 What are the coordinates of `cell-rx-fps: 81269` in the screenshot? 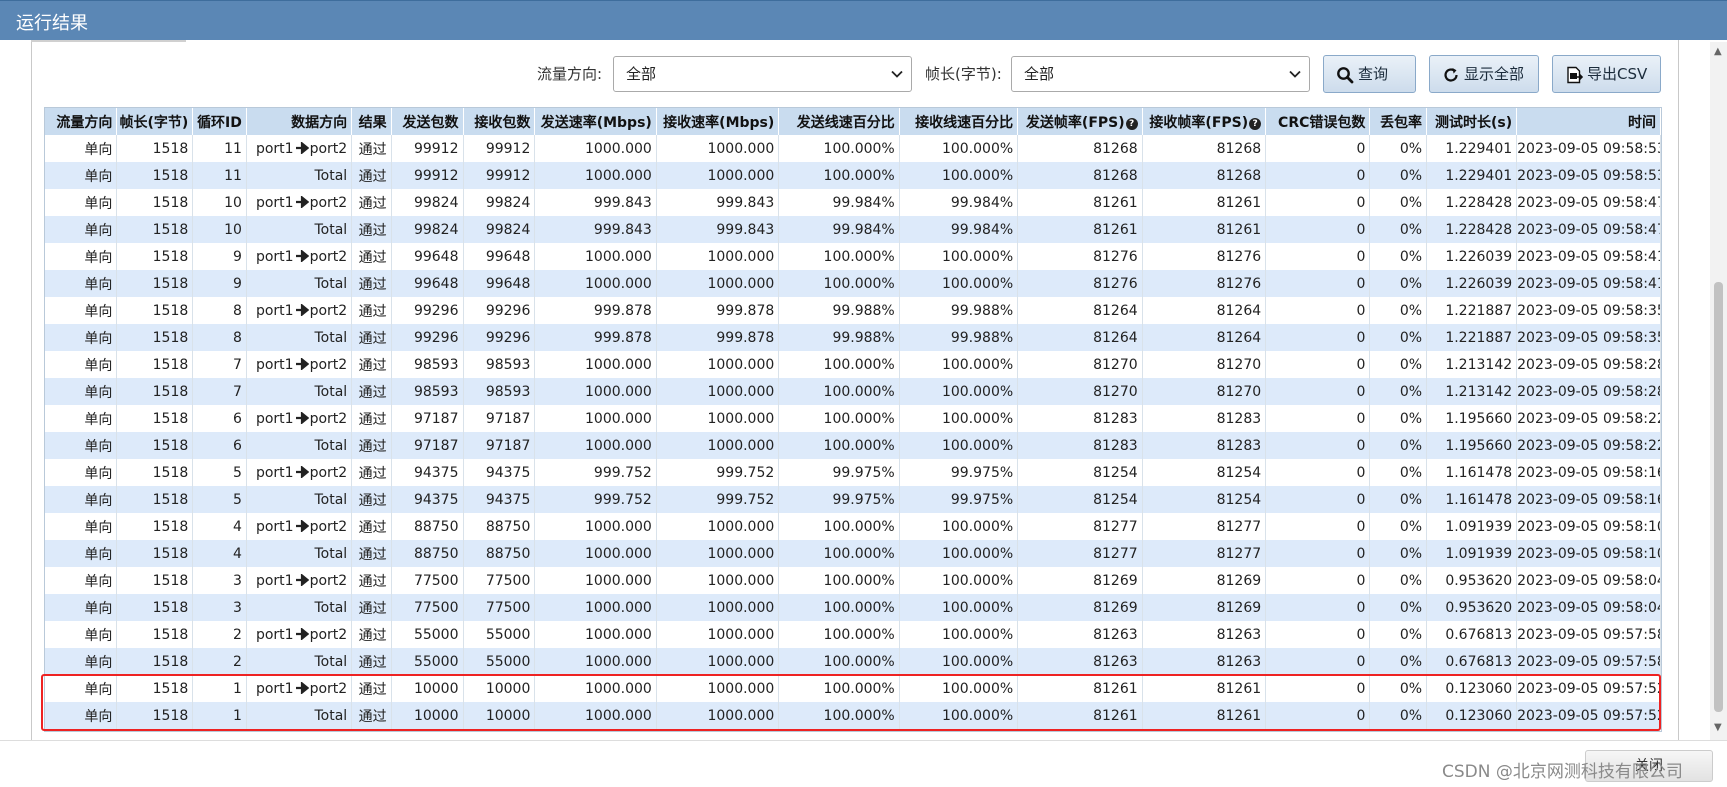 It's located at (1204, 580).